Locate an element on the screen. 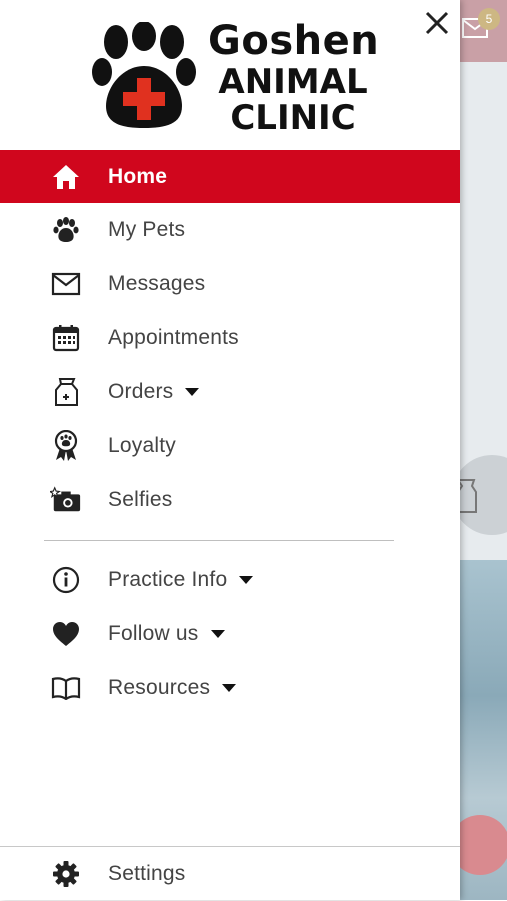 The width and height of the screenshot is (507, 901). menu-item-label: Orders is located at coordinates (154, 392).